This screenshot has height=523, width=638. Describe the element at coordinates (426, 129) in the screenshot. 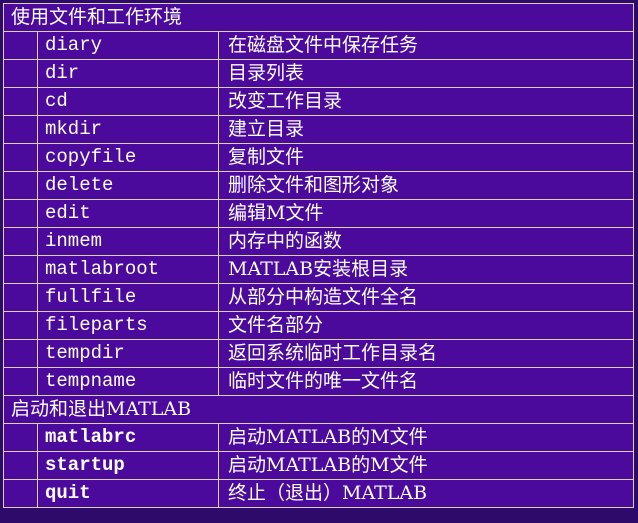

I see `command-description: 建立目录` at that location.